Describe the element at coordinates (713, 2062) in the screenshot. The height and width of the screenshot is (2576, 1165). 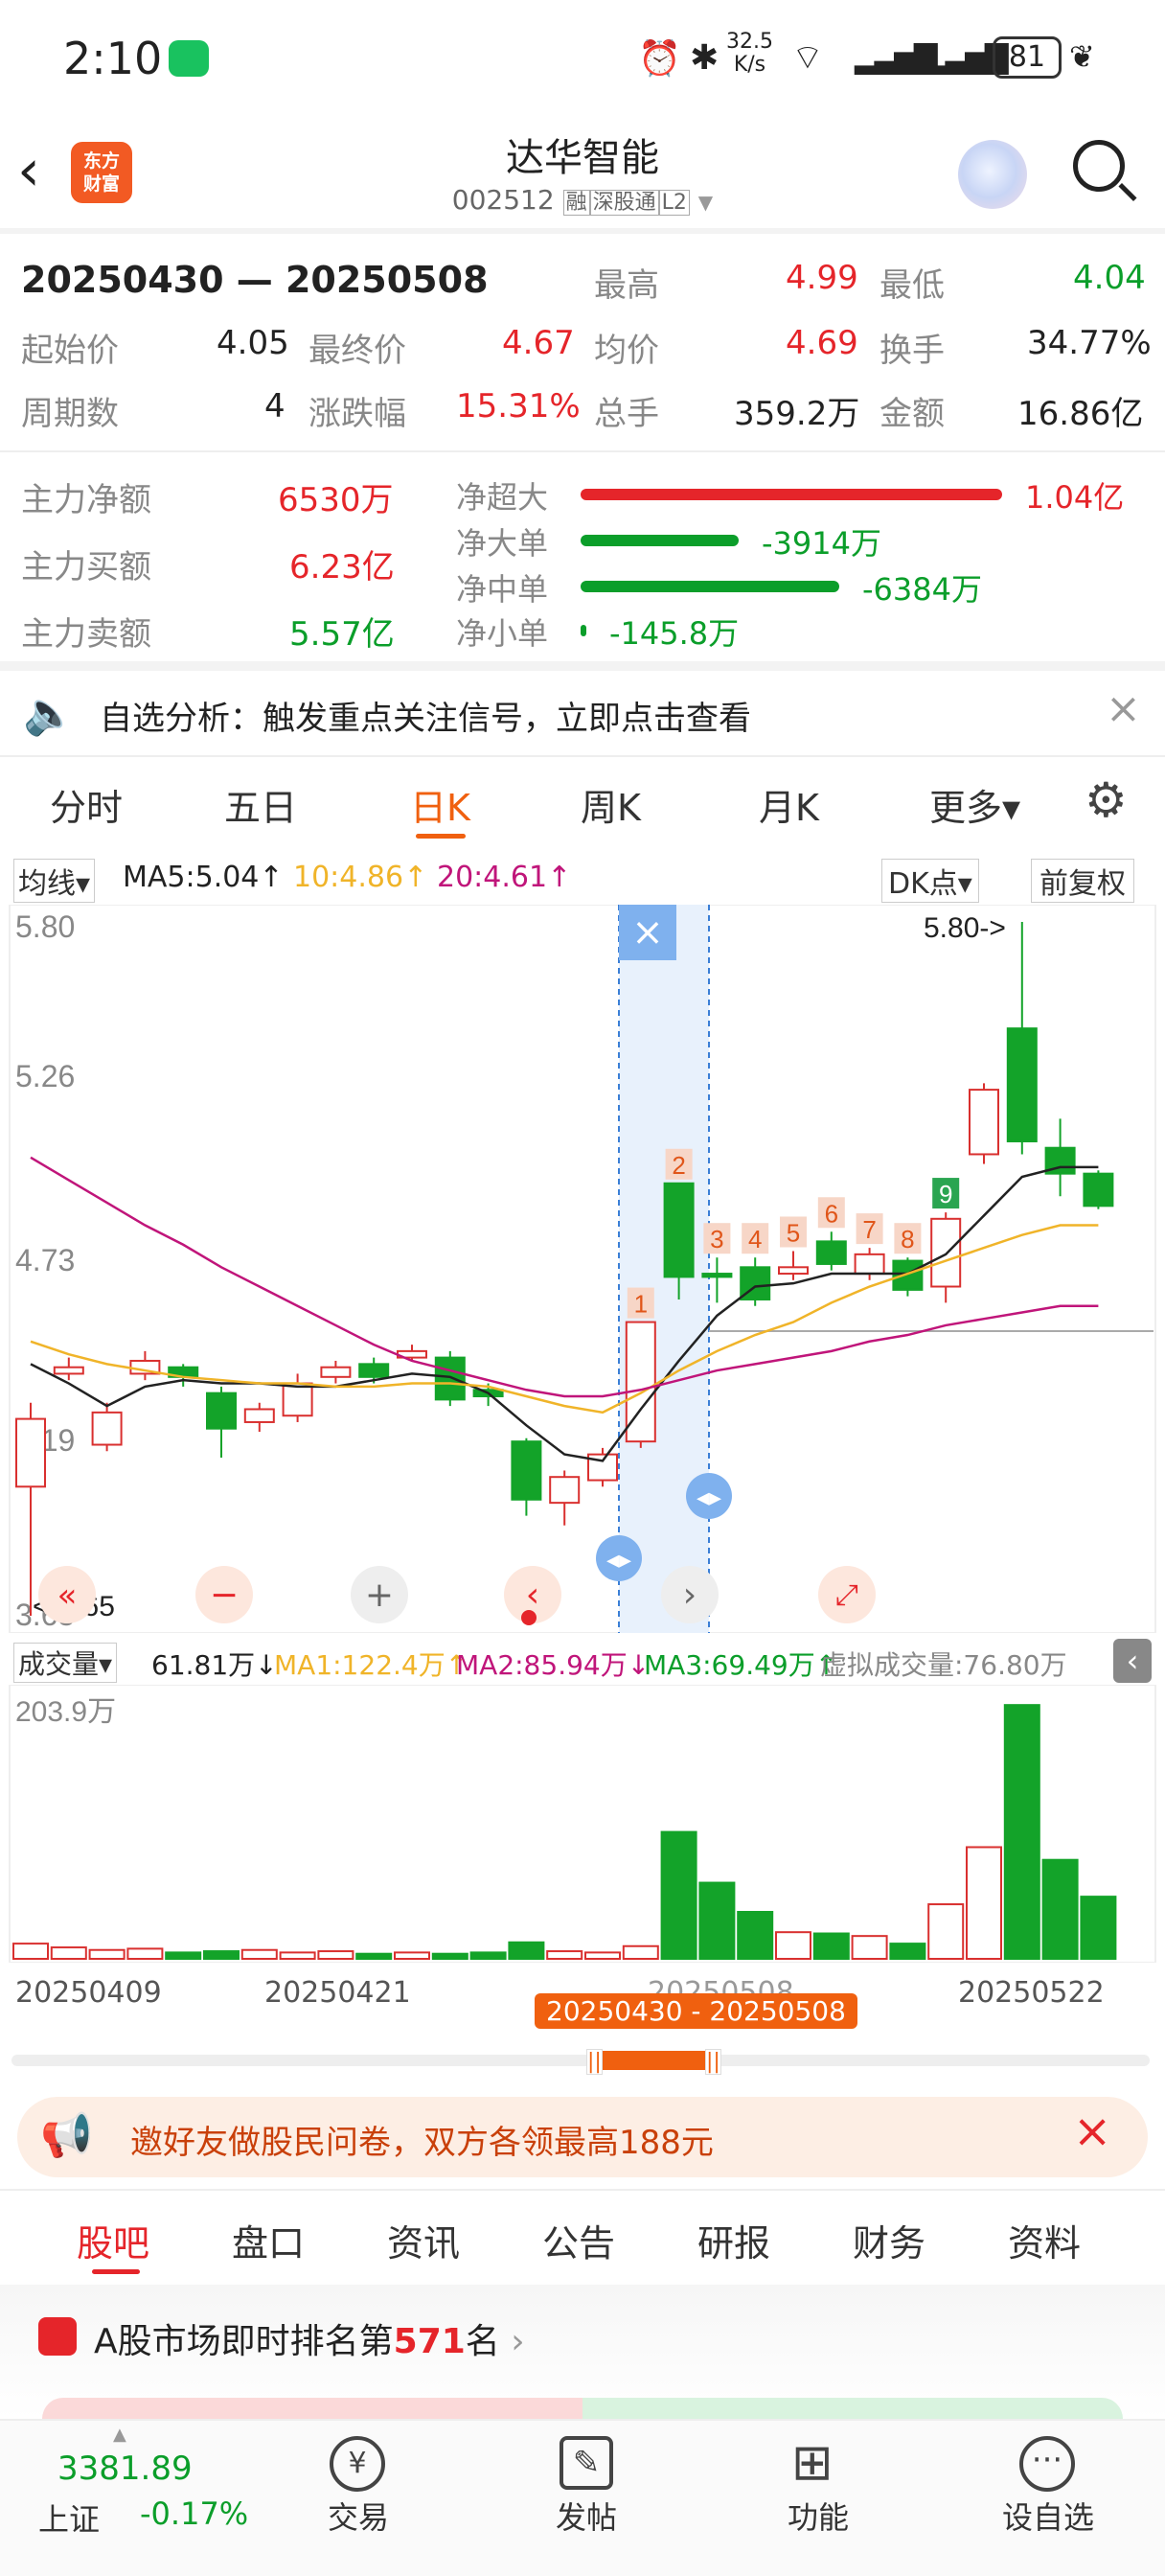
I see `slider-handle-right: ||` at that location.